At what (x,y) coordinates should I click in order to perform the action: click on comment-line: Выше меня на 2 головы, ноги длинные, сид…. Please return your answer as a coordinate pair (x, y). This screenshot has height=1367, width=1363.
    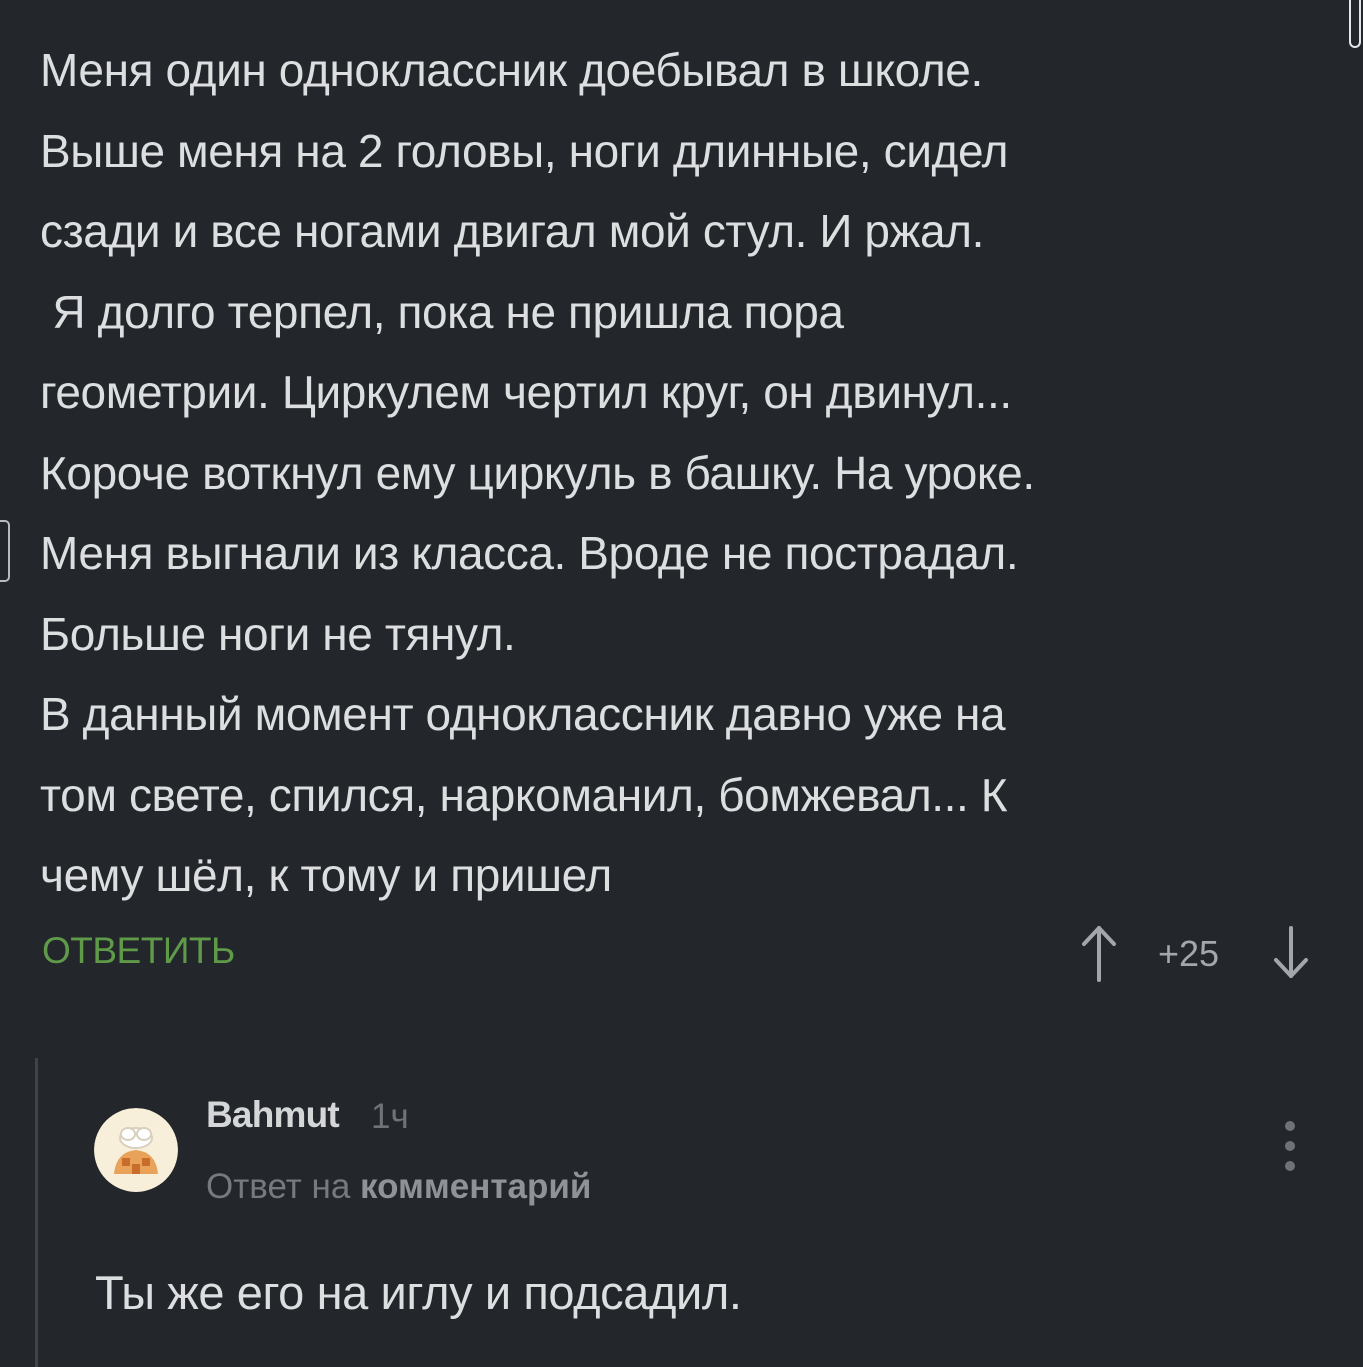
    Looking at the image, I should click on (524, 150).